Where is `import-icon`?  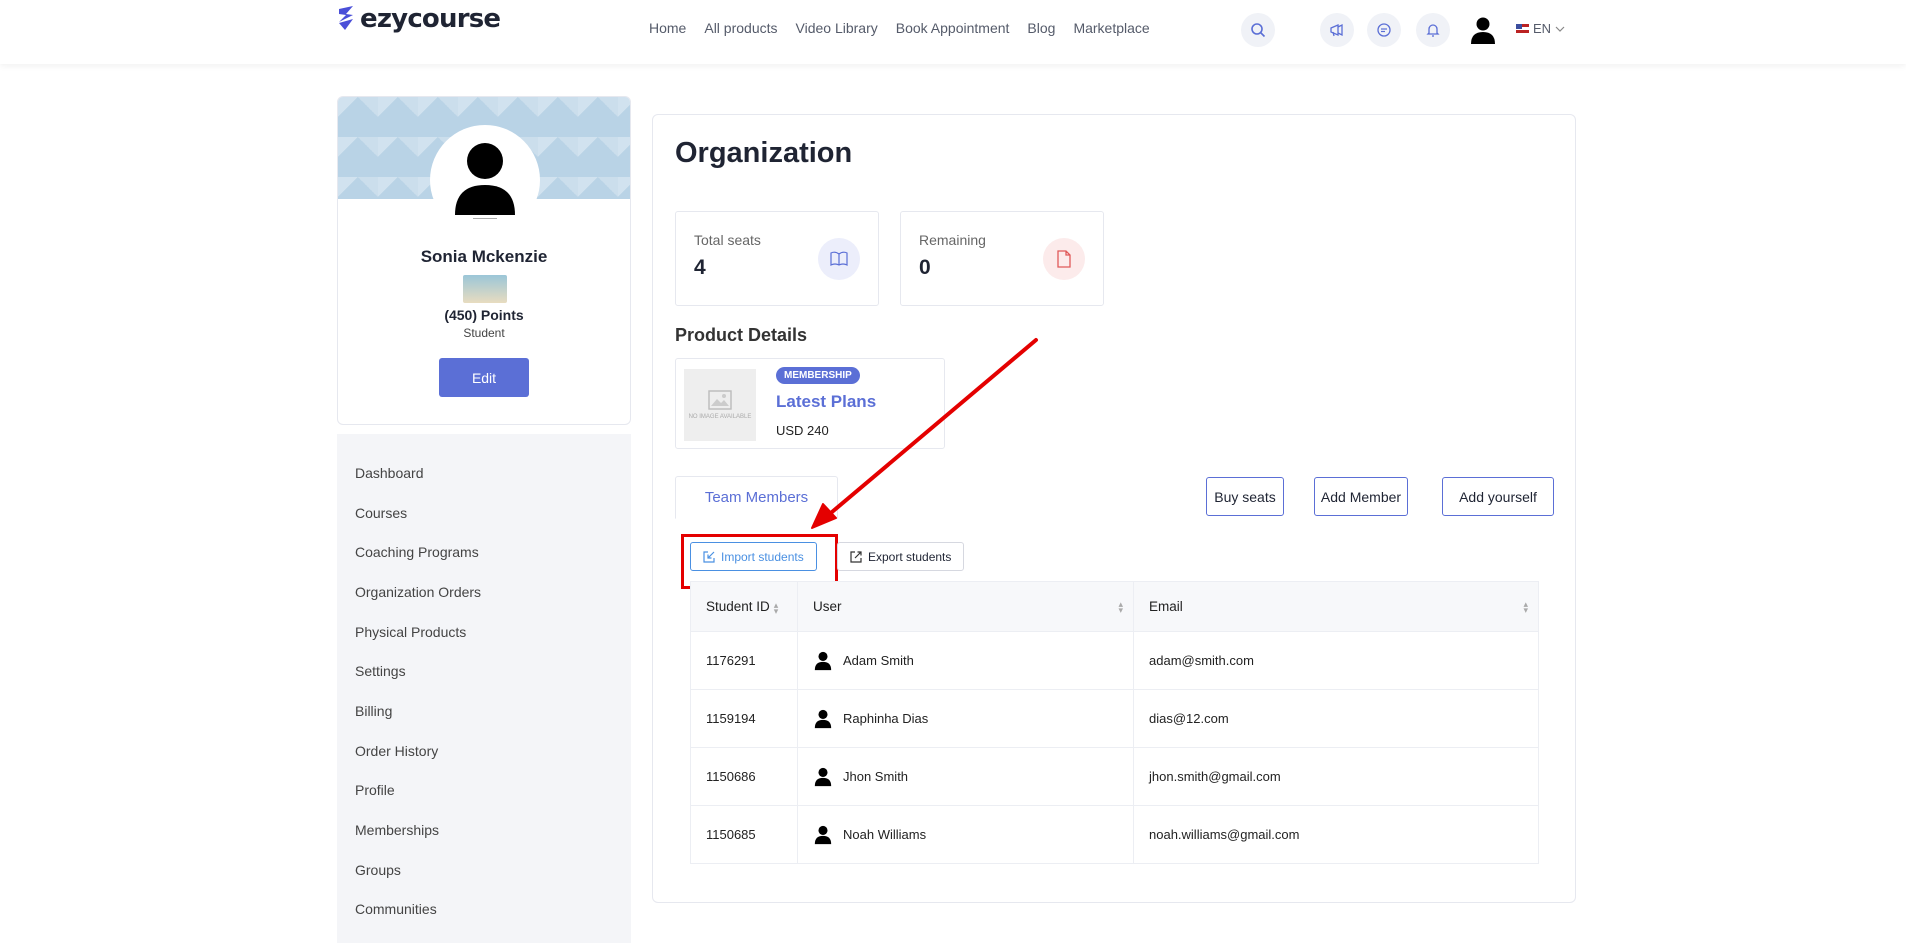
import-icon is located at coordinates (709, 556).